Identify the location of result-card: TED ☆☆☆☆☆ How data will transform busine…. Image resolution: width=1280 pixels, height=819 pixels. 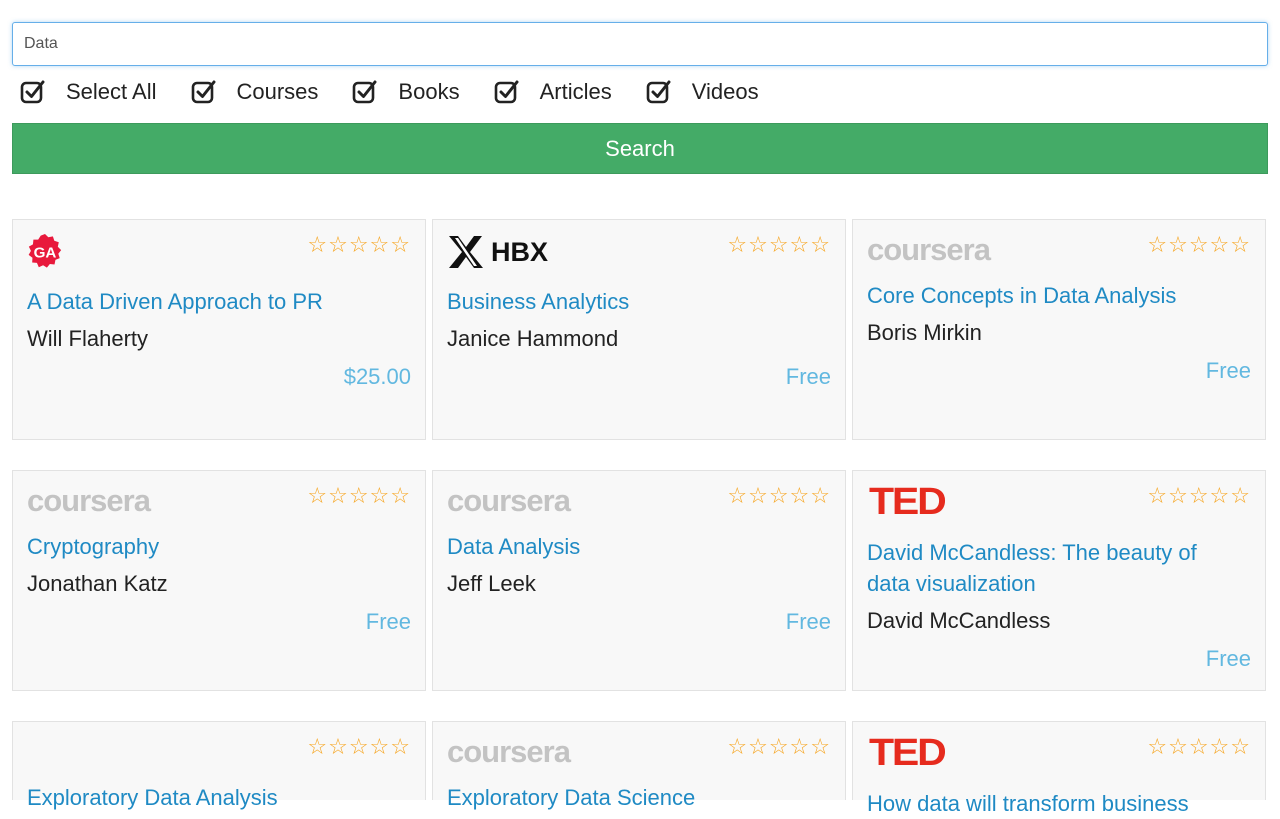
(1059, 768).